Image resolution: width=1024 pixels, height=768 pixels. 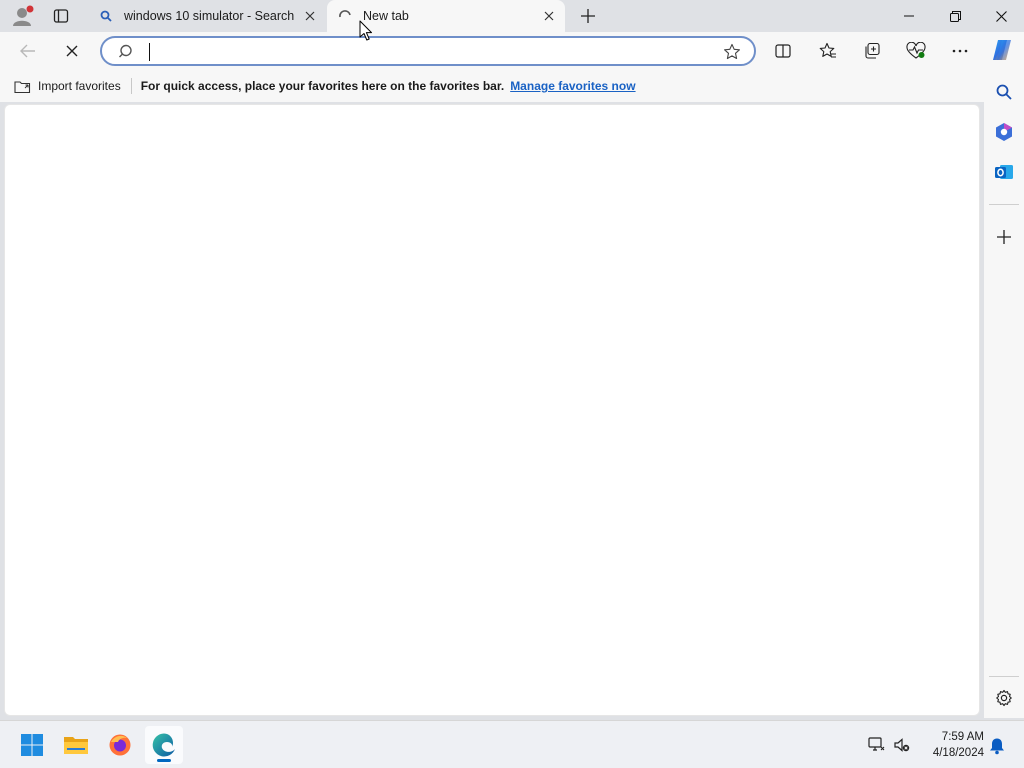 I want to click on import-favorites-label: Import favorites, so click(x=79, y=86).